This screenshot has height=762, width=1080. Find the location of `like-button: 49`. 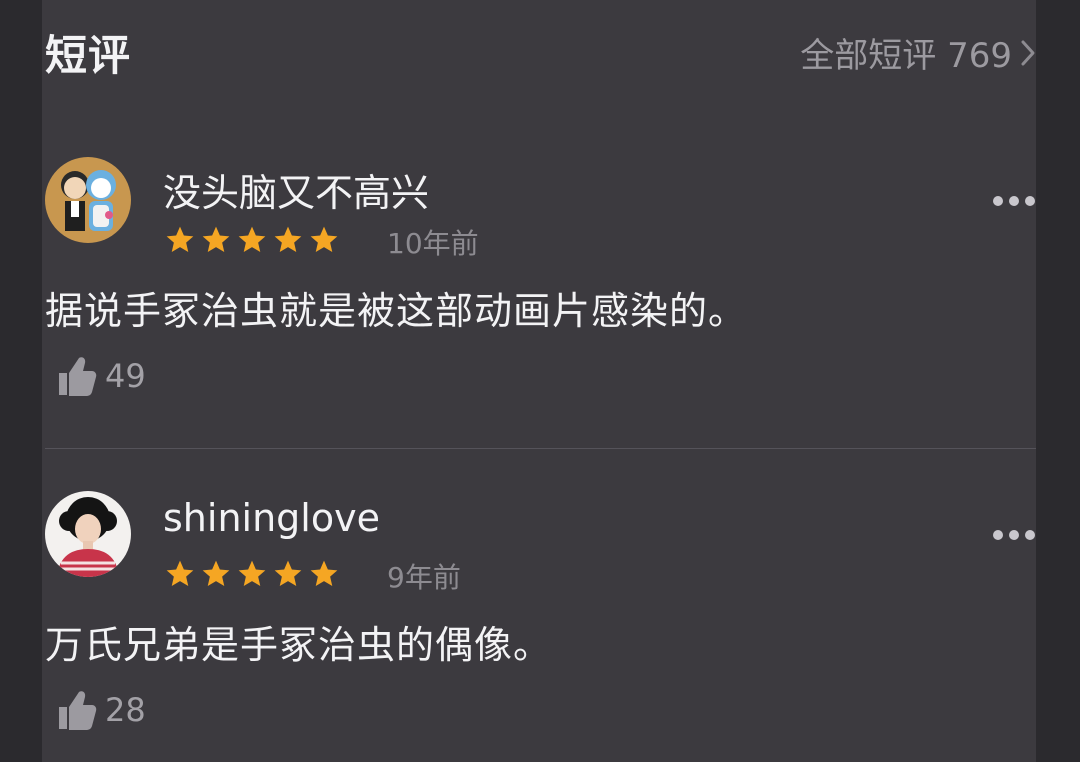

like-button: 49 is located at coordinates (101, 376).